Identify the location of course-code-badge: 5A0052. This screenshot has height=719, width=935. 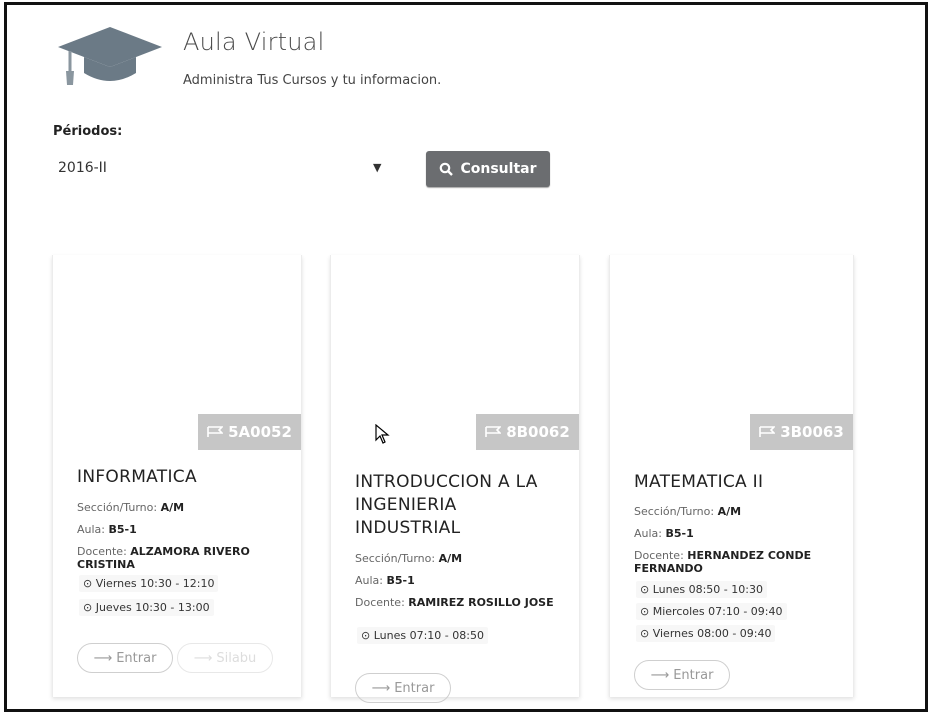
(249, 432).